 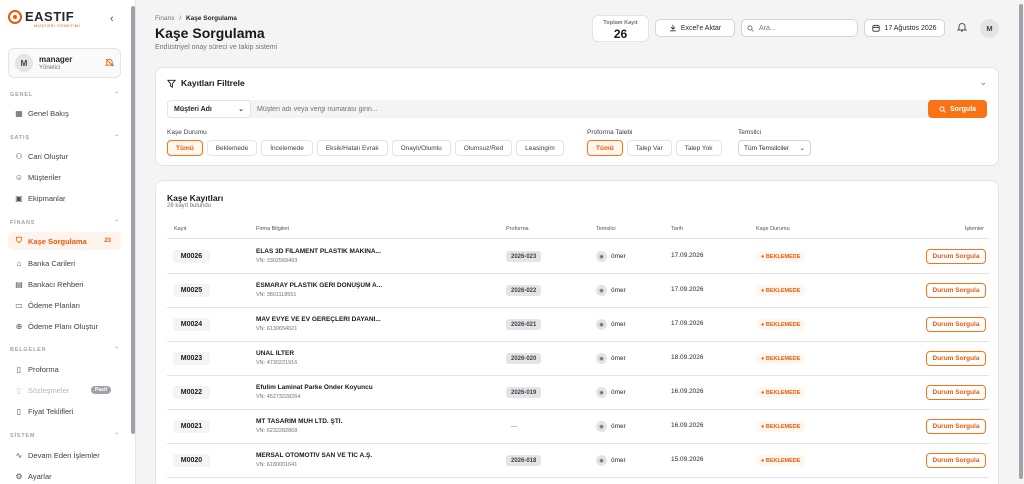 What do you see at coordinates (189, 206) in the screenshot?
I see `records-count: 26 kayıt bulundu` at bounding box center [189, 206].